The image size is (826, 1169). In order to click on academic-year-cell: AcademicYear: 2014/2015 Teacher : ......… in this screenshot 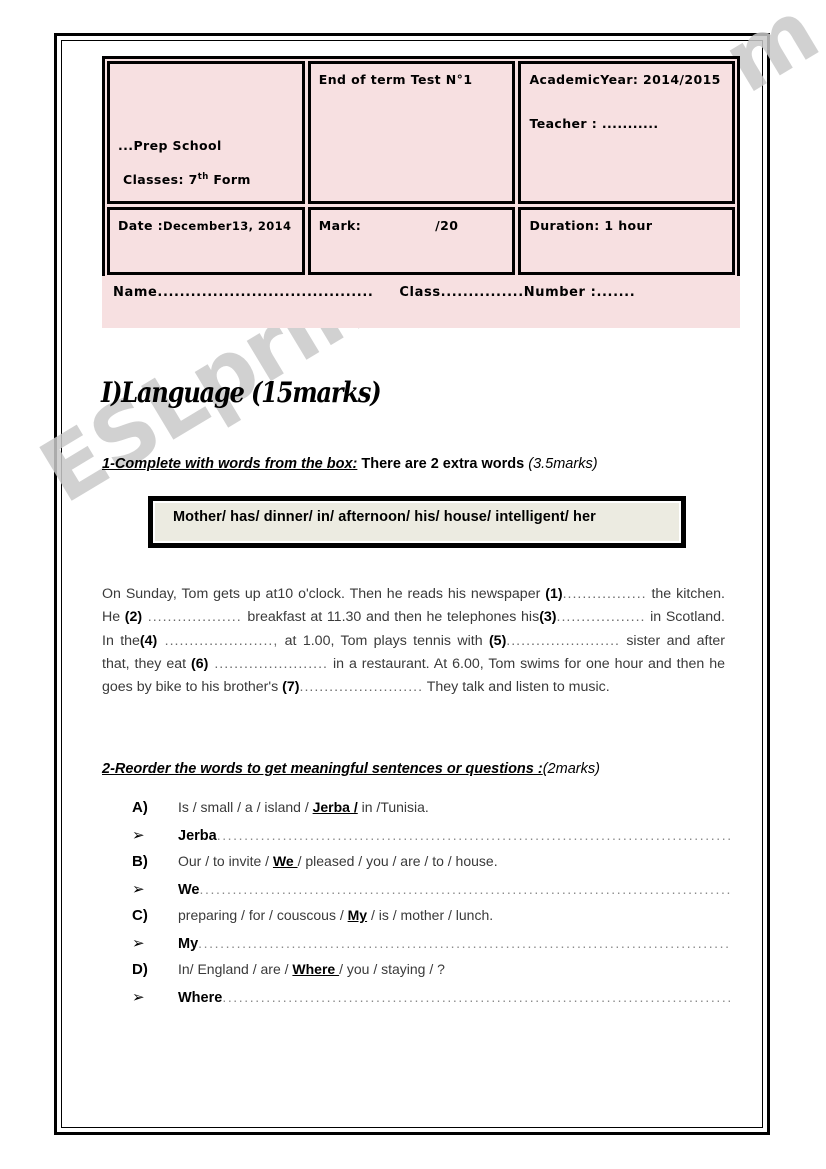, I will do `click(626, 132)`.